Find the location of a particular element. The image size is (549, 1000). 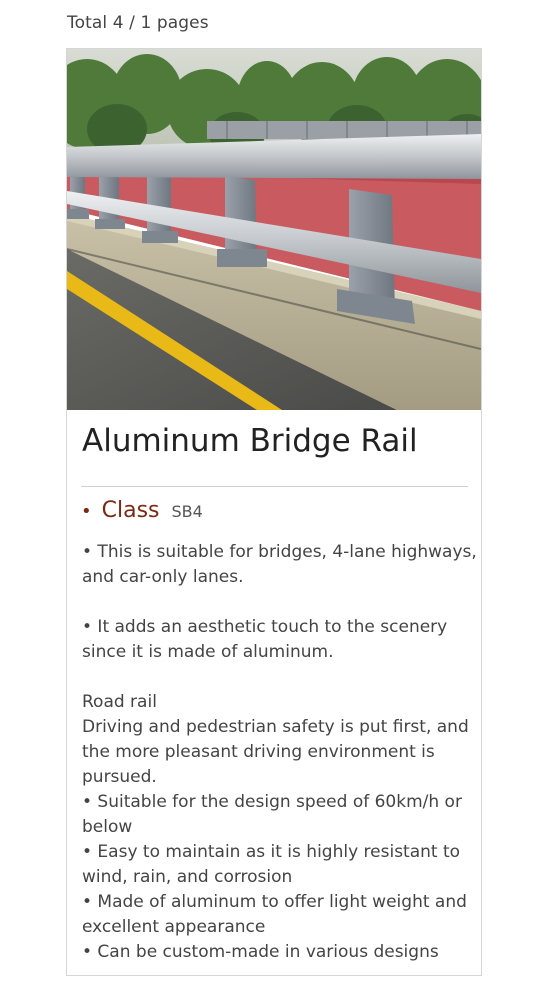

class-label: Class is located at coordinates (130, 510).